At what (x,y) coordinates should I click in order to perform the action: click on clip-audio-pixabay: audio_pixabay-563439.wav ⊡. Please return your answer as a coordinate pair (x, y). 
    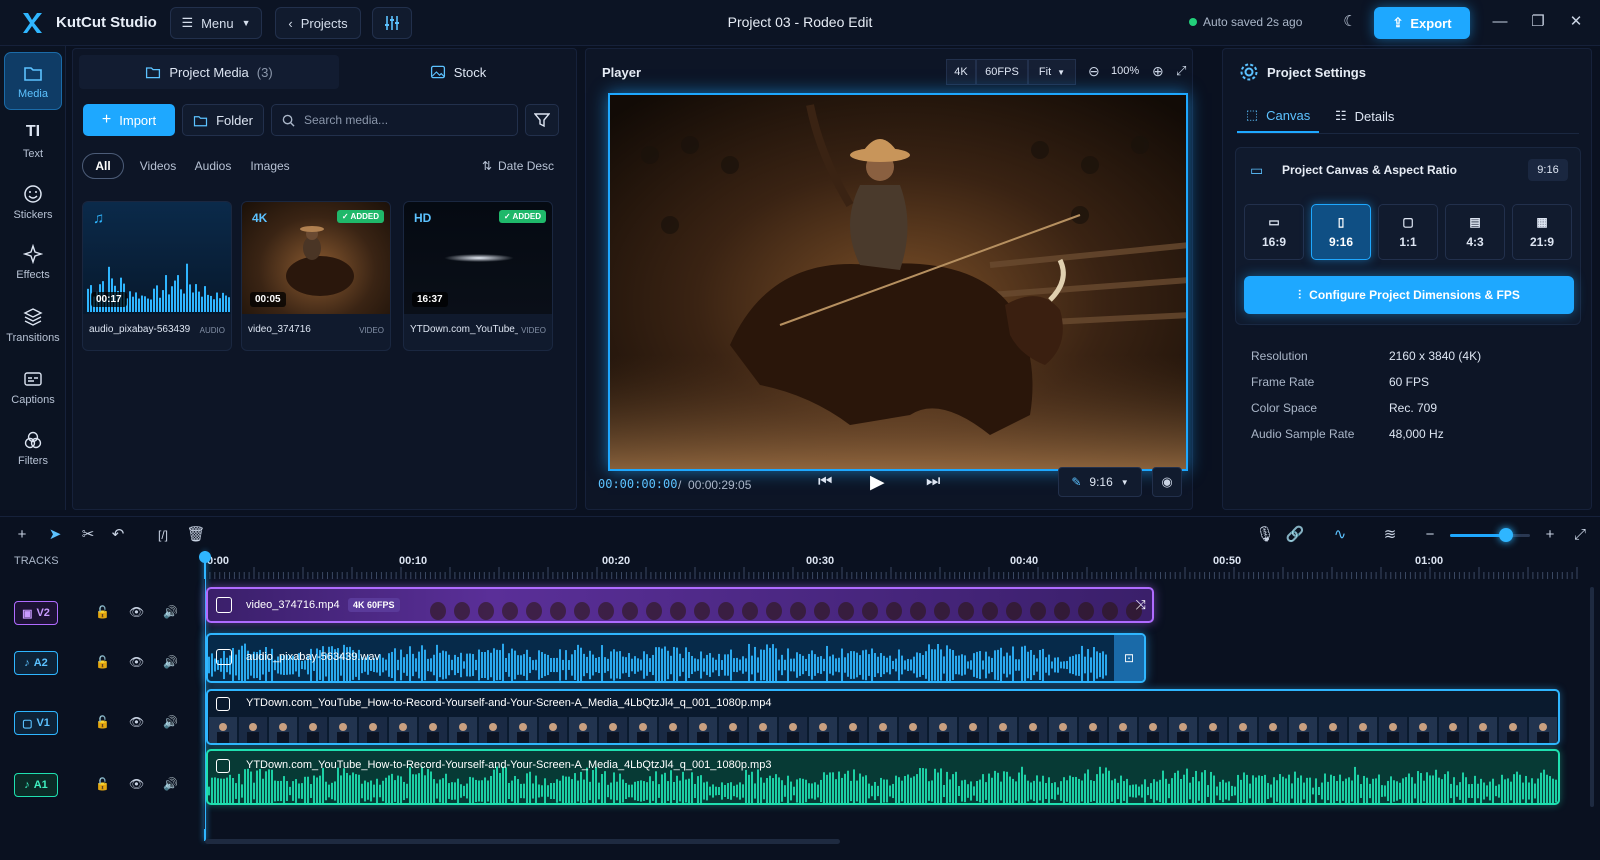
    Looking at the image, I should click on (676, 658).